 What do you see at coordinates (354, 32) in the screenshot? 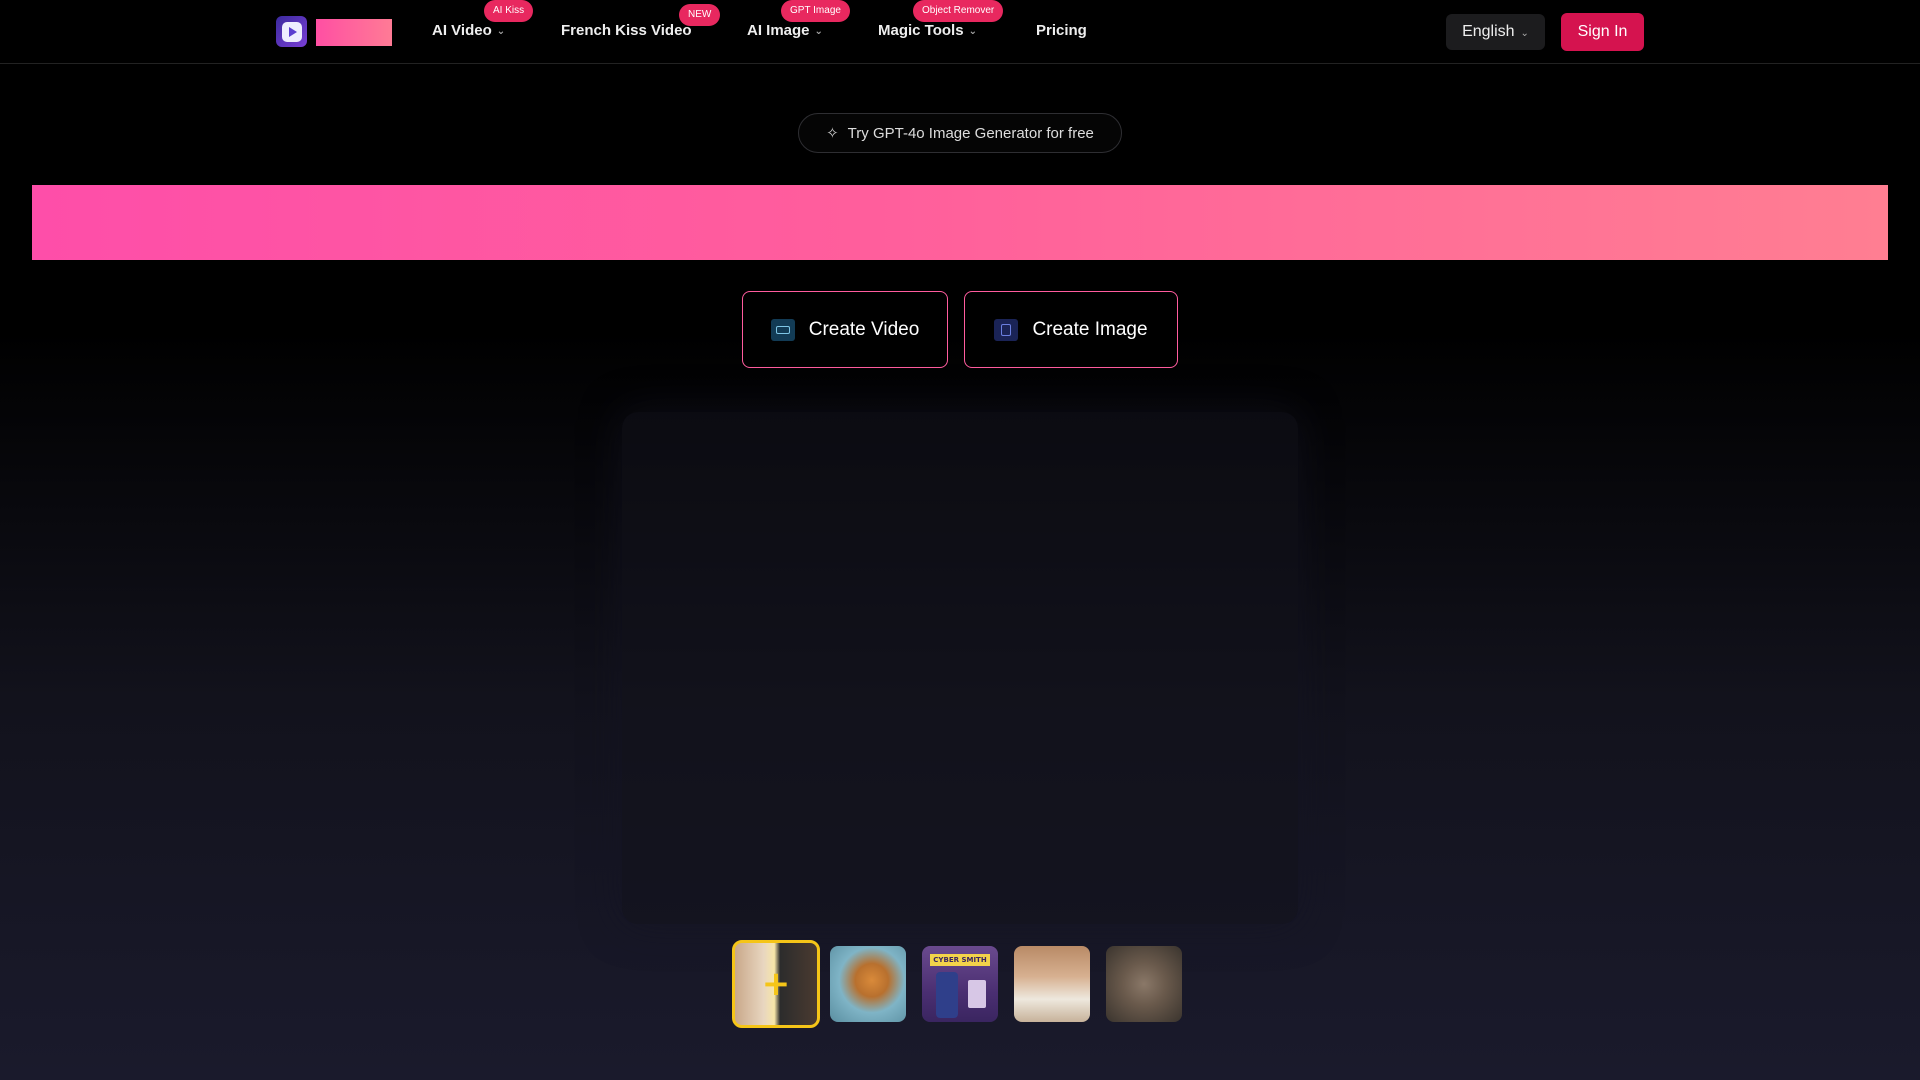
I see `logo-wordmark` at bounding box center [354, 32].